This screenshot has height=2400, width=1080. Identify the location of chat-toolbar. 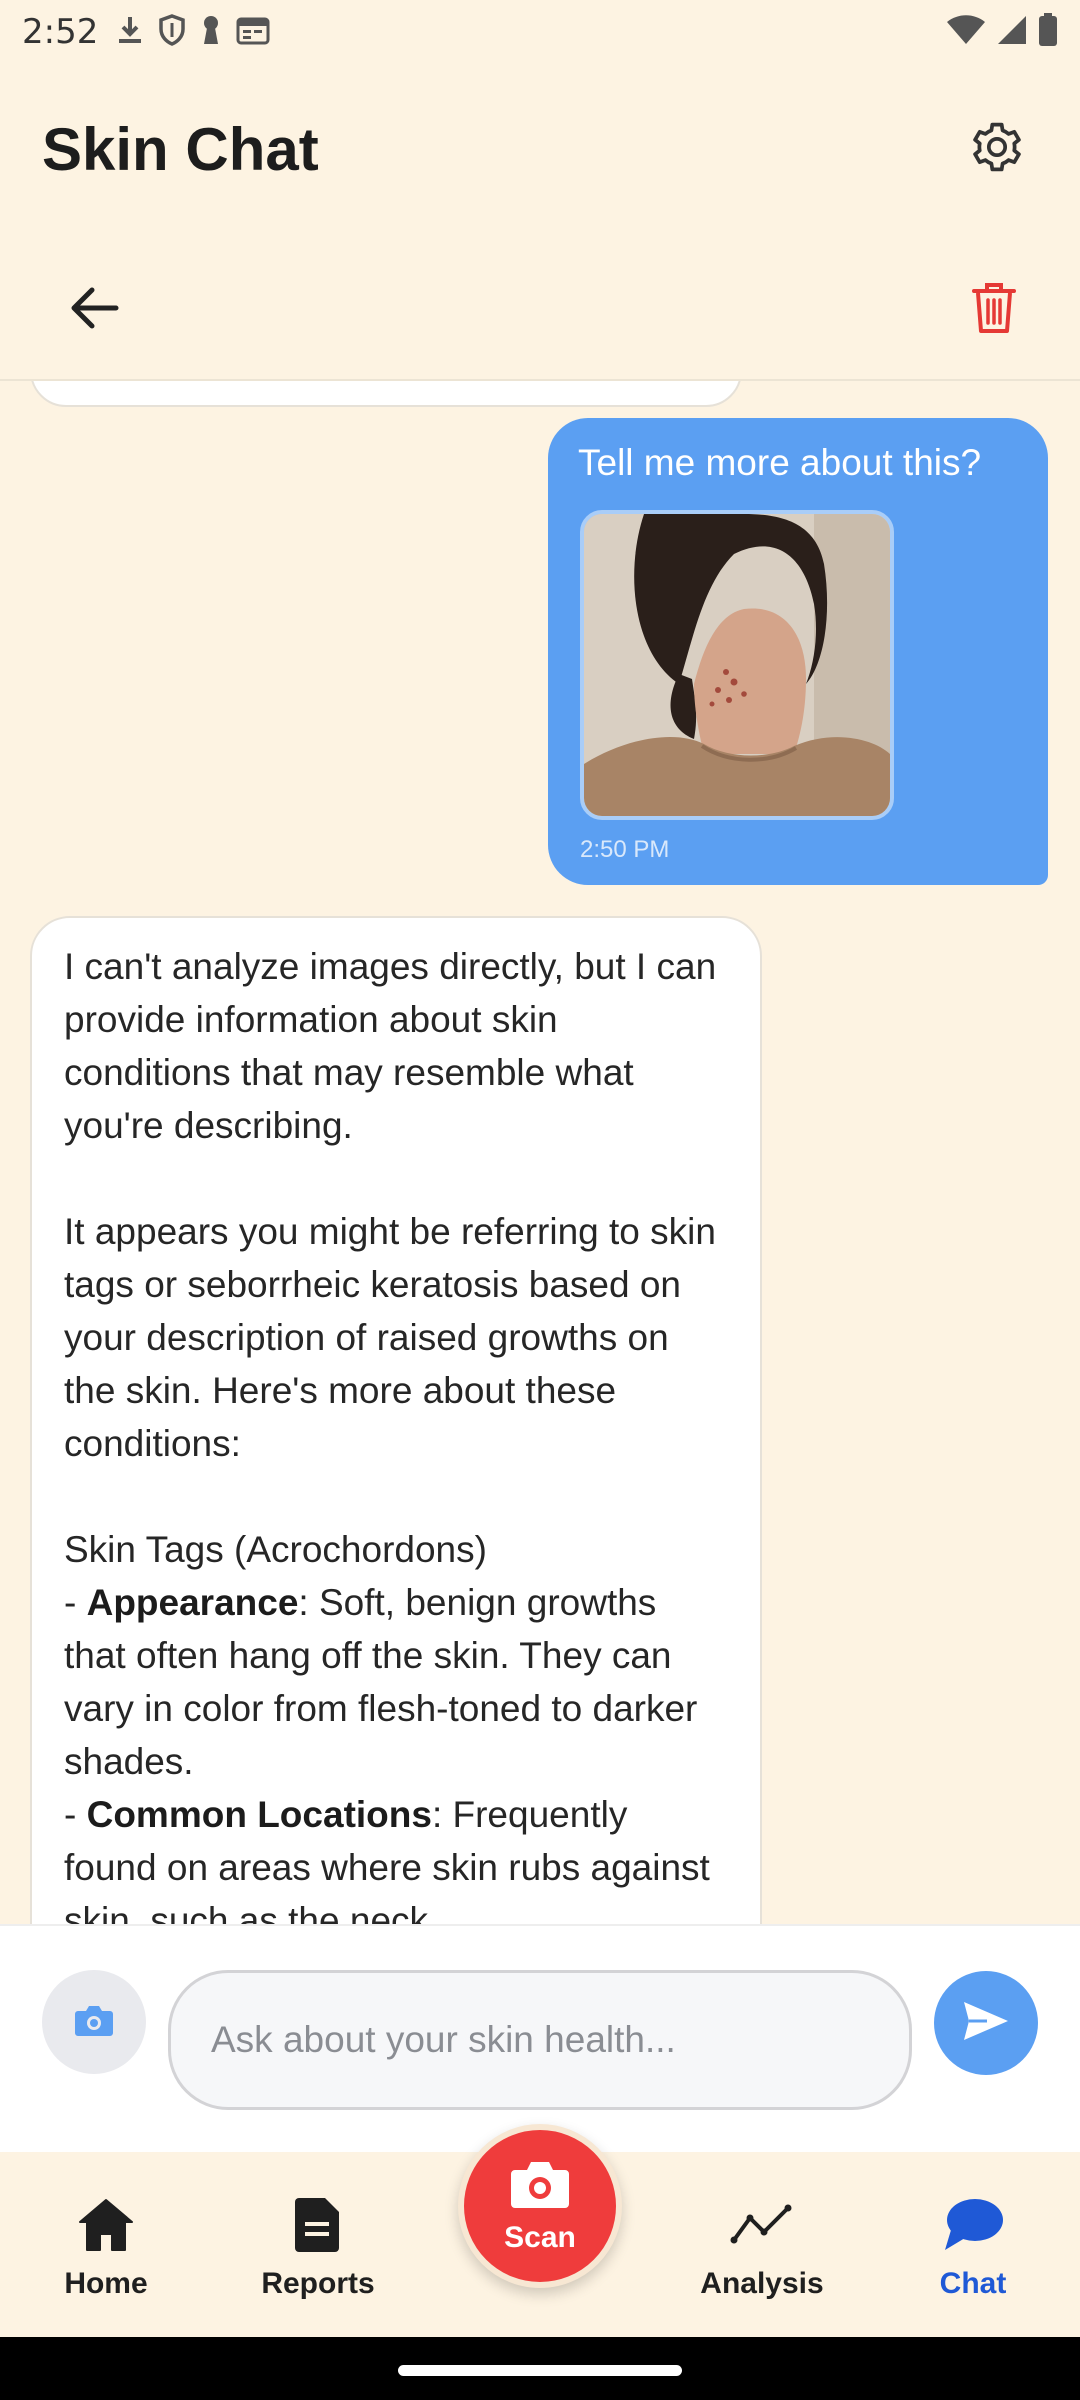
(540, 306).